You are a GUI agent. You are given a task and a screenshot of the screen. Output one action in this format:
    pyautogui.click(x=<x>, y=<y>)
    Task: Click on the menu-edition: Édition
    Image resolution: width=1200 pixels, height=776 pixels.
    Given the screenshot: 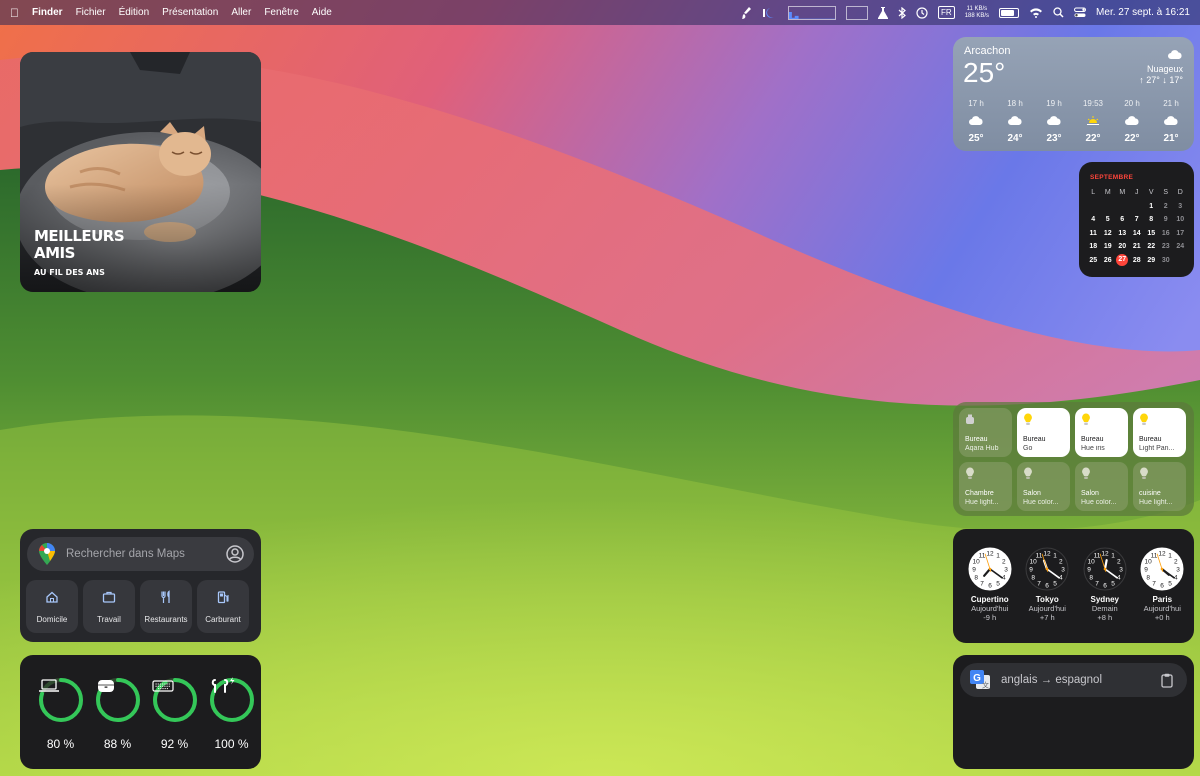 What is the action you would take?
    pyautogui.click(x=134, y=12)
    